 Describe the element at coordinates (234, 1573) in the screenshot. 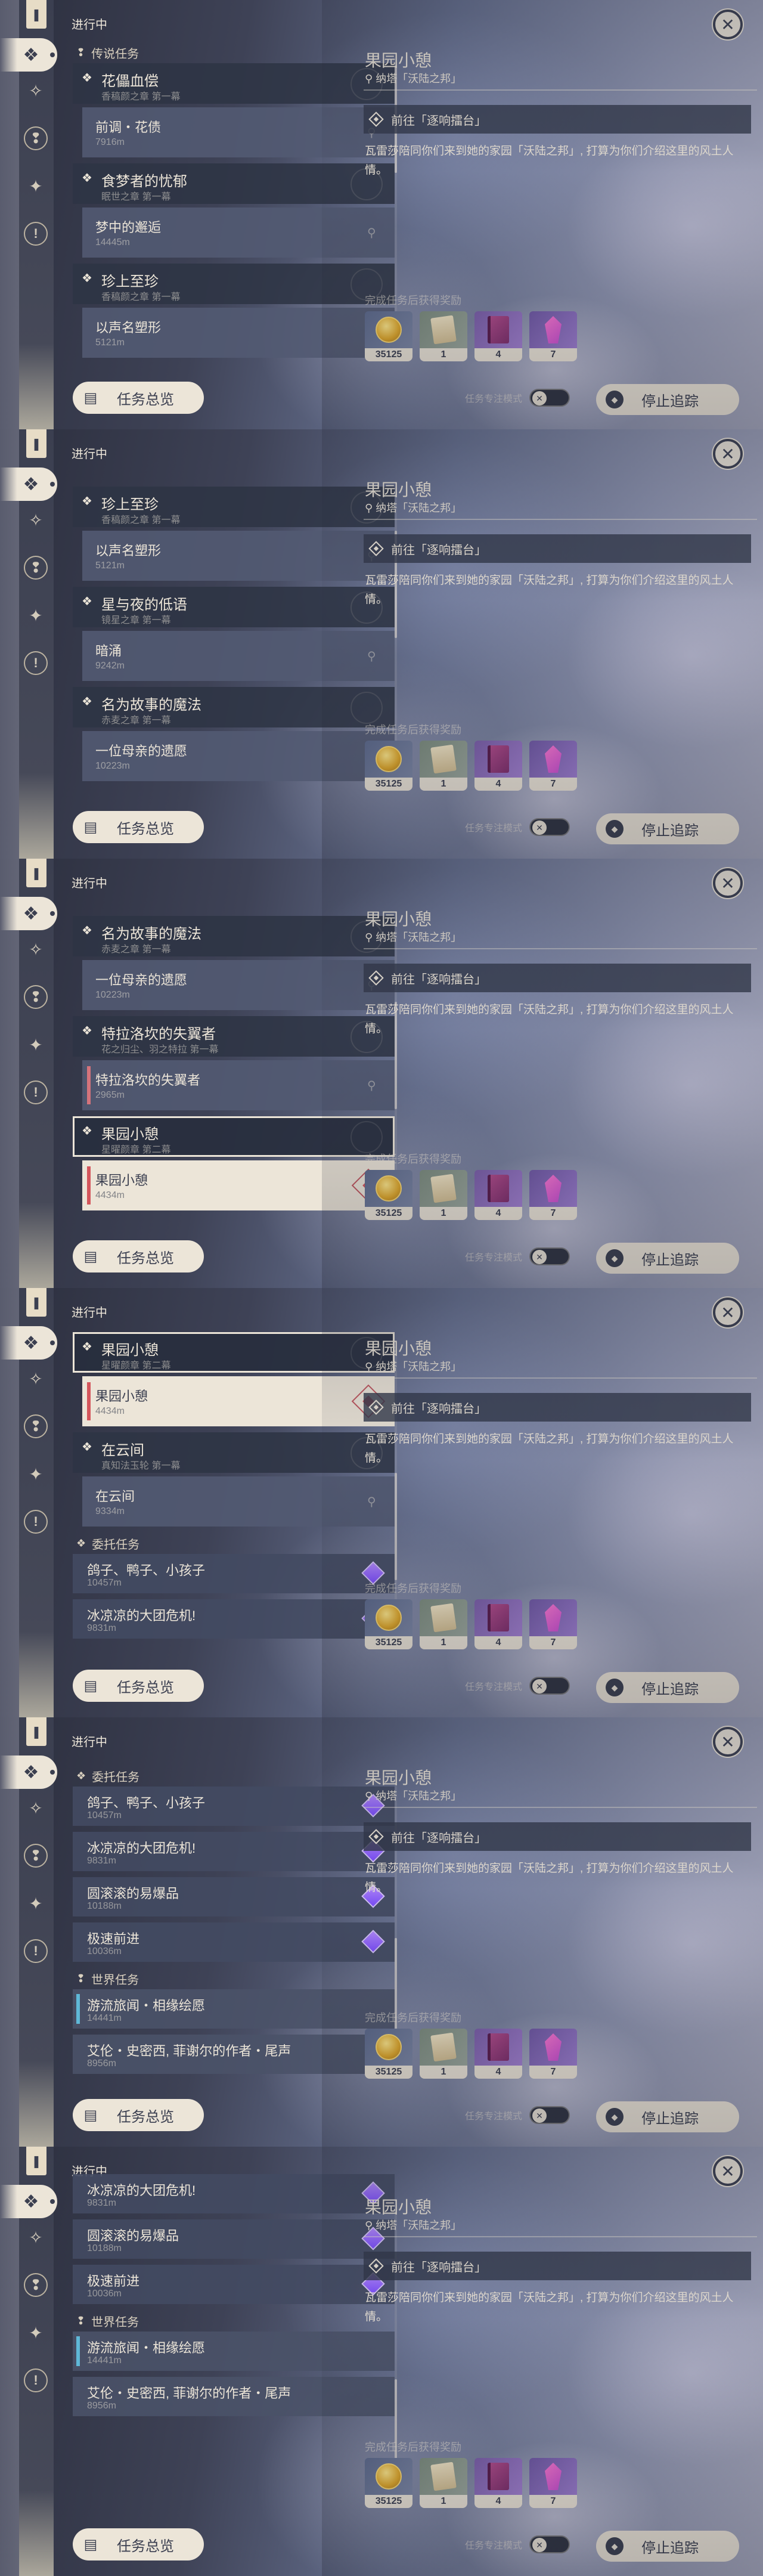

I see `commission-item: 鸽子、鸭子、小孩子 10457m` at that location.